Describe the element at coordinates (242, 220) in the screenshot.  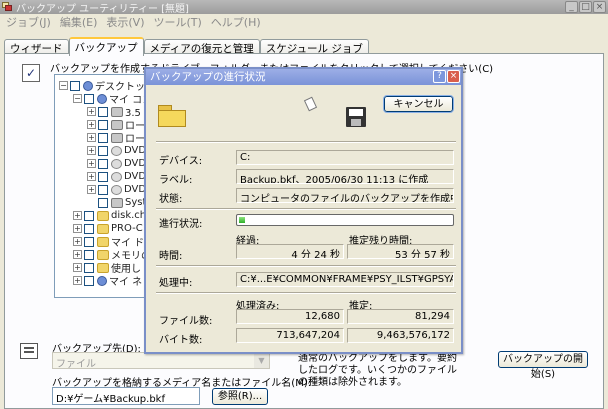
I see `progress-segment` at that location.